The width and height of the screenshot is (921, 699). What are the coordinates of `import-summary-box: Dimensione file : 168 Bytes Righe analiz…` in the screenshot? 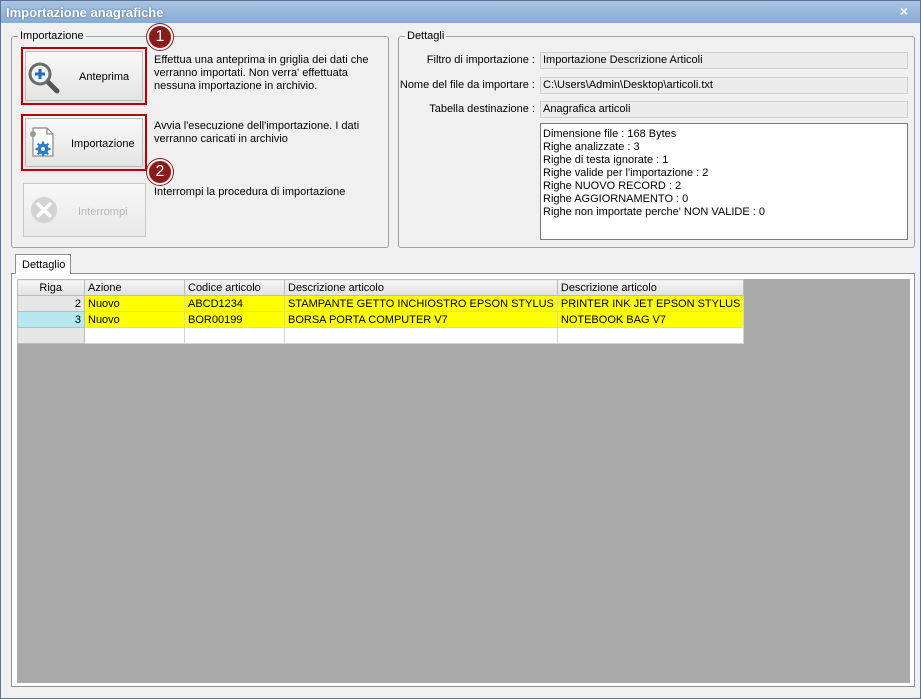 It's located at (724, 181).